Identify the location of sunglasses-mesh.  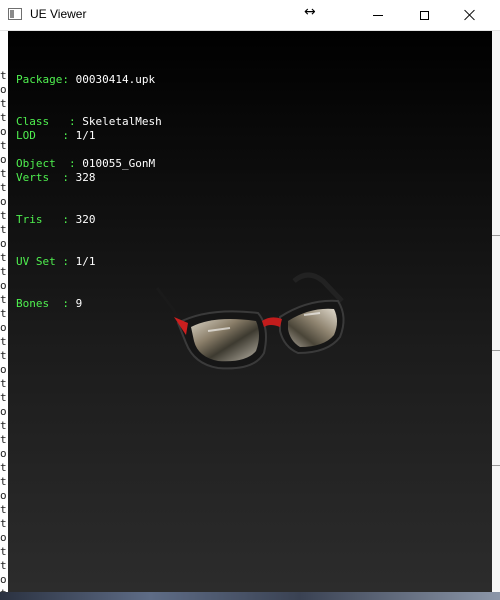
(250, 321).